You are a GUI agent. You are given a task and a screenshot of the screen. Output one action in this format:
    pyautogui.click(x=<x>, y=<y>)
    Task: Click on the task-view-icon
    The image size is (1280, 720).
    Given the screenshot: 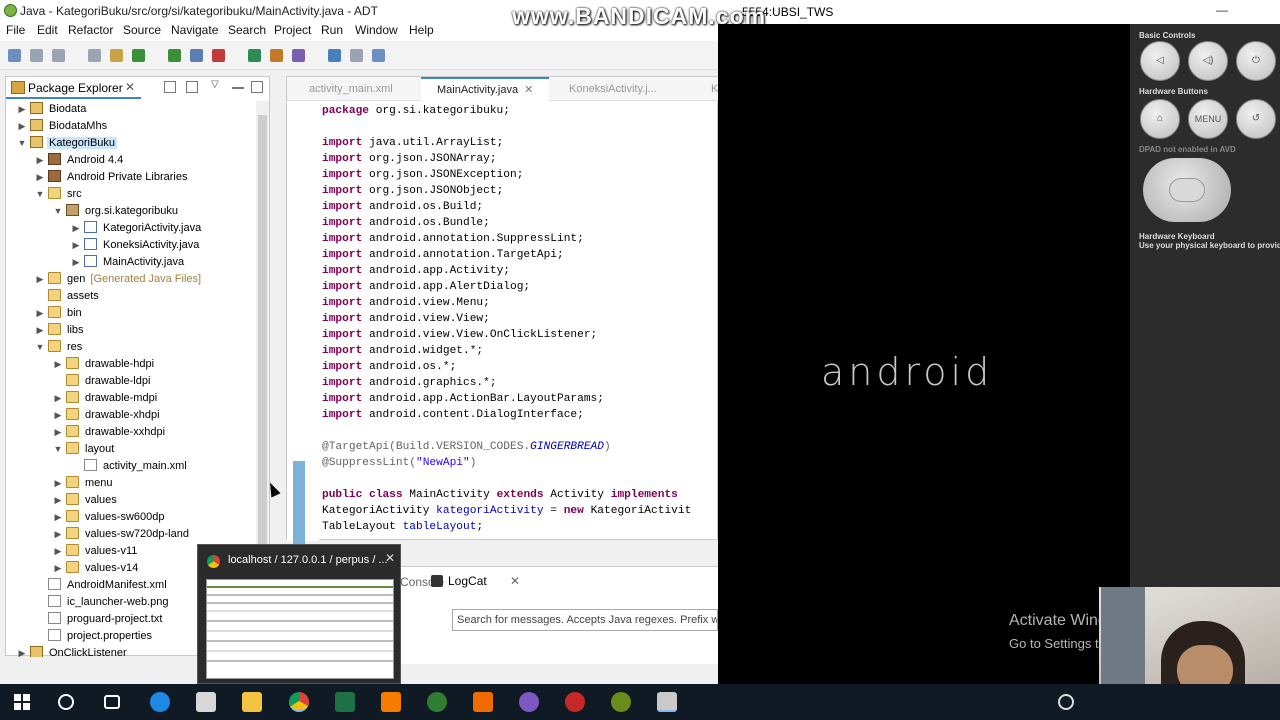 What is the action you would take?
    pyautogui.click(x=112, y=702)
    